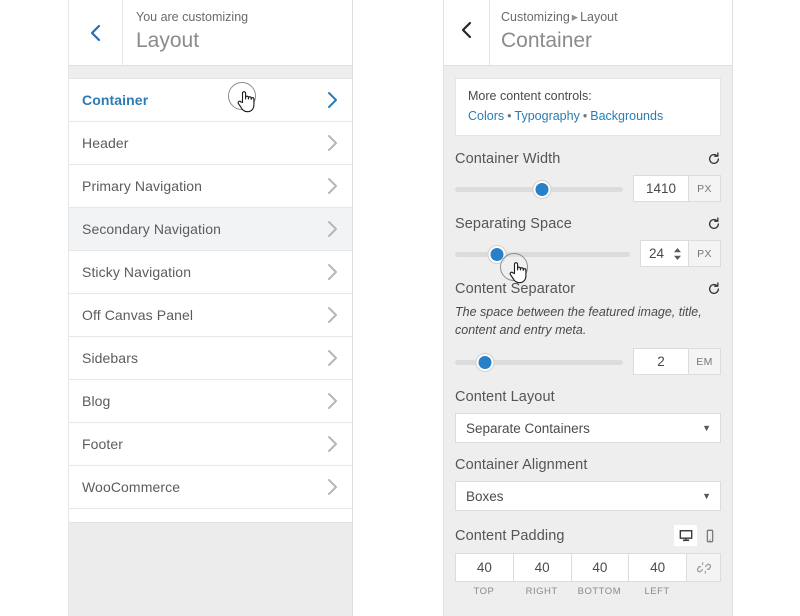 This screenshot has height=616, width=800. What do you see at coordinates (168, 40) in the screenshot?
I see `panel-title: Layout` at bounding box center [168, 40].